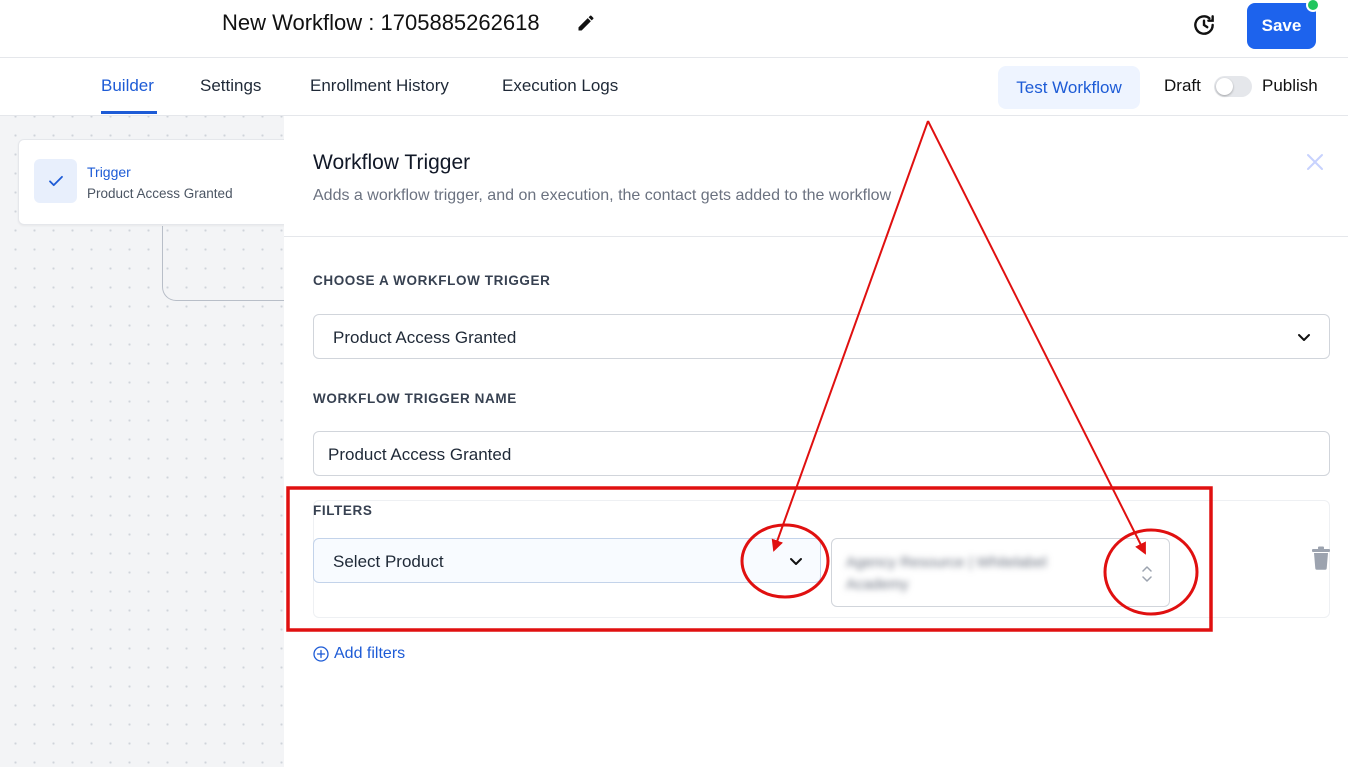 The image size is (1348, 767). What do you see at coordinates (392, 162) in the screenshot?
I see `panel-title: Workflow Trigger` at bounding box center [392, 162].